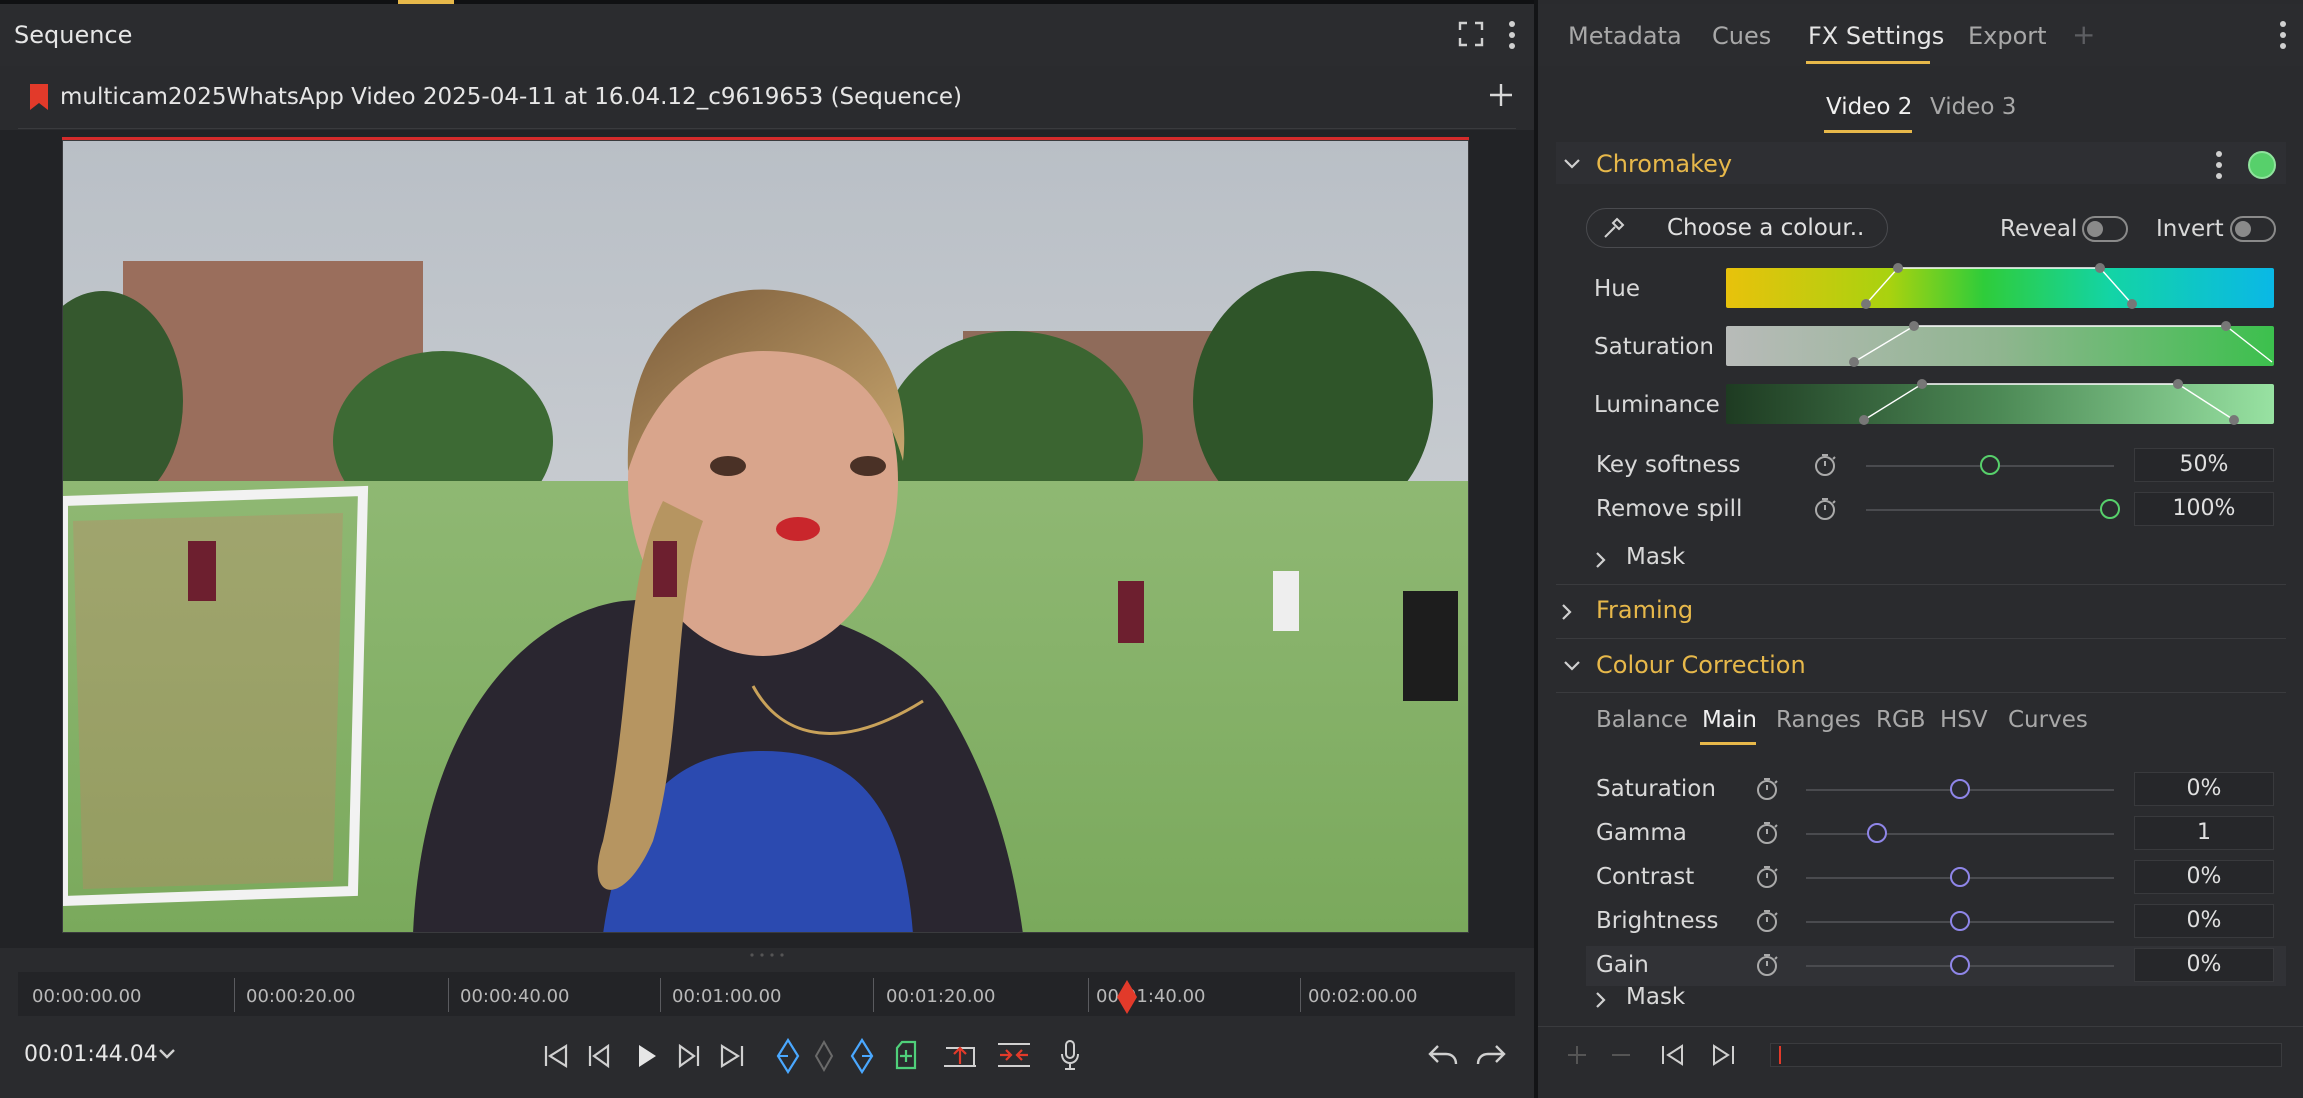 This screenshot has height=1098, width=2303. Describe the element at coordinates (1869, 107) in the screenshot. I see `tab-video-2: Video 2` at that location.